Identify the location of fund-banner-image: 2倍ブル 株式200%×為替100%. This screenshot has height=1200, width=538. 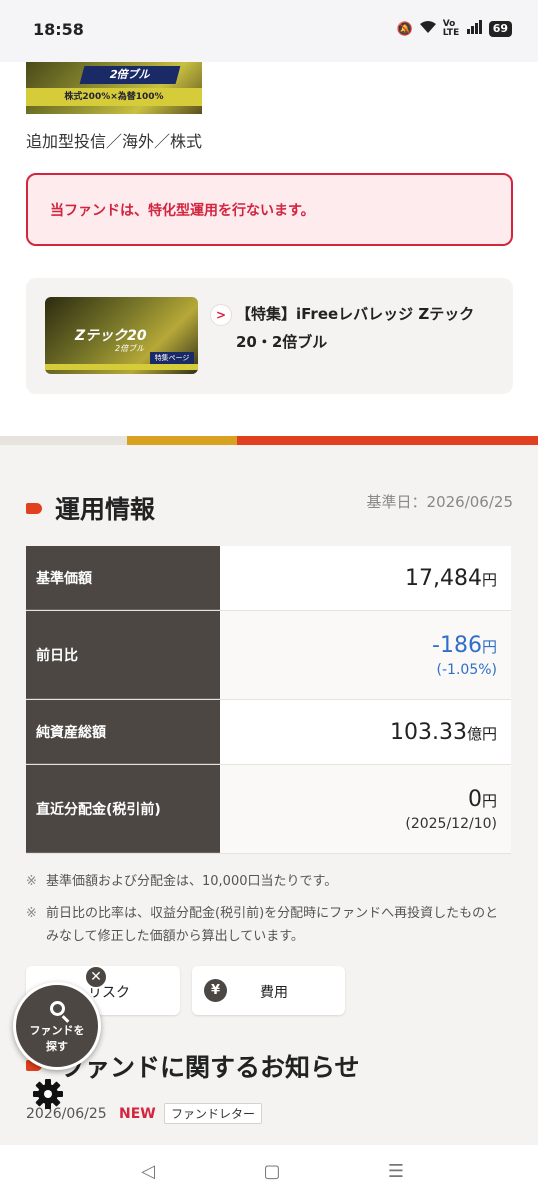
(114, 88).